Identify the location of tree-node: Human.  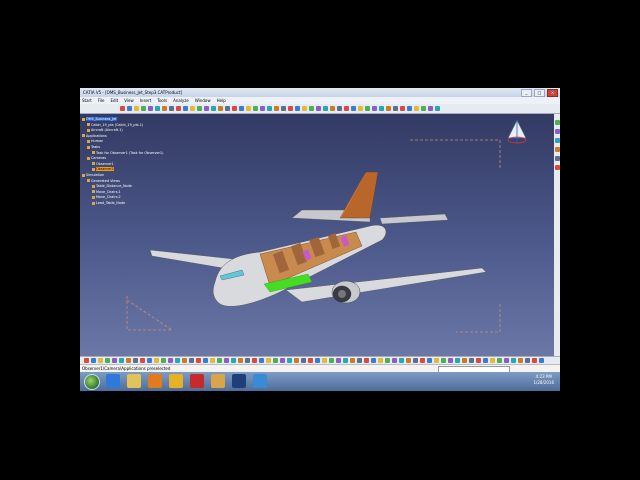
(95, 141).